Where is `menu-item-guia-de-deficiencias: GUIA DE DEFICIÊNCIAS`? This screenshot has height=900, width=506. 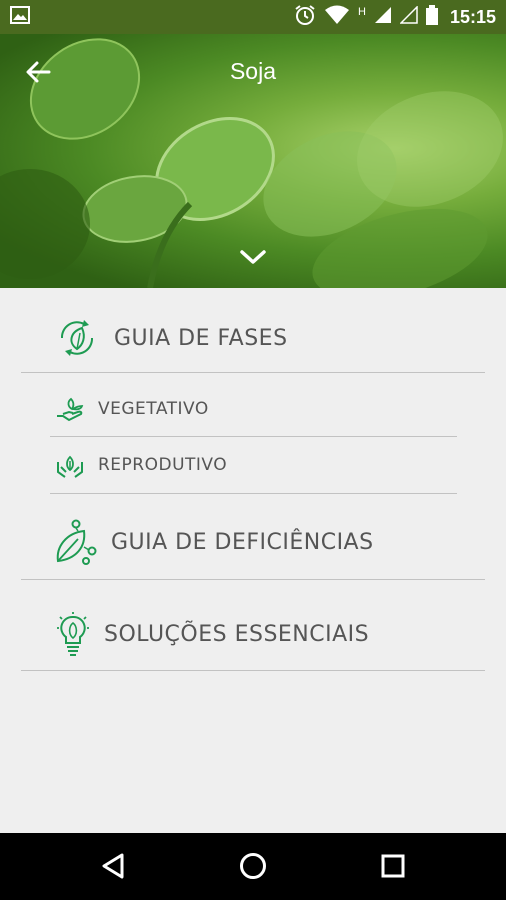
menu-item-guia-de-deficiencias: GUIA DE DEFICIÊNCIAS is located at coordinates (214, 542).